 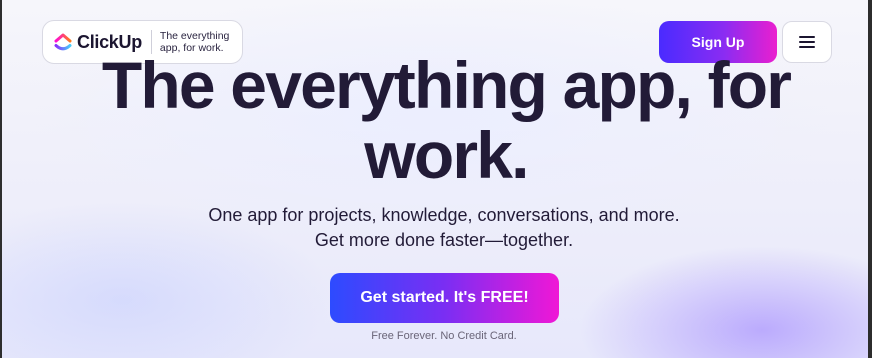 What do you see at coordinates (870, 179) in the screenshot?
I see `window-edge` at bounding box center [870, 179].